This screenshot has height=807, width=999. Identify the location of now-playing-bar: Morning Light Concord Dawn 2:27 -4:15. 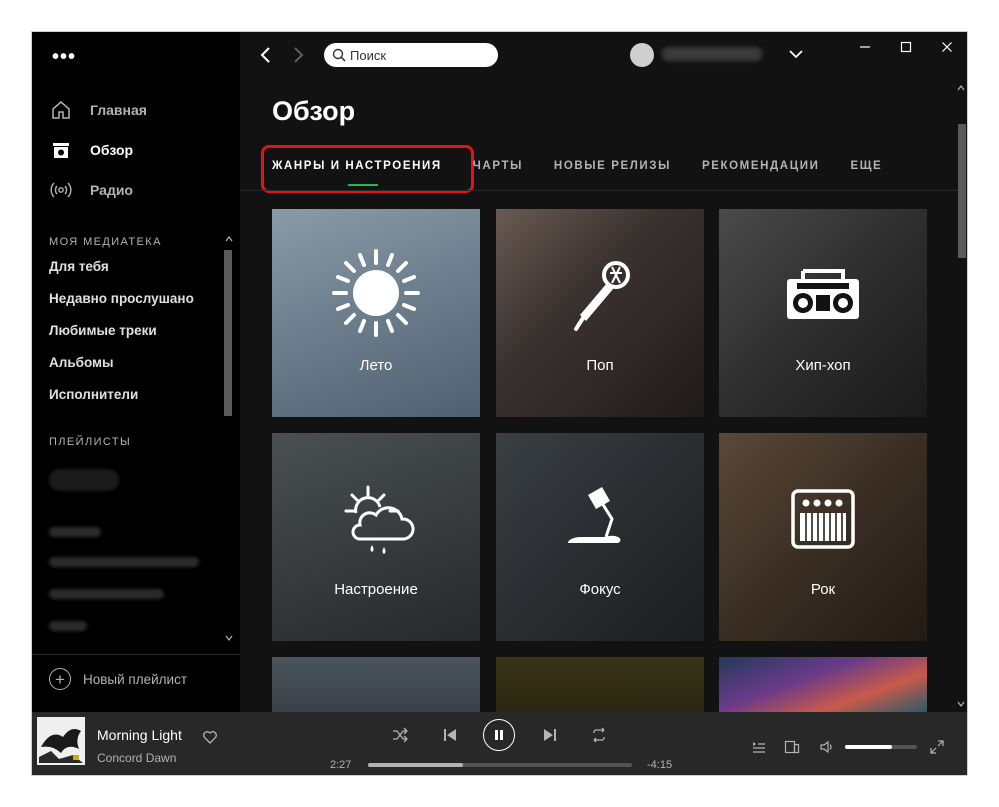
(499, 743).